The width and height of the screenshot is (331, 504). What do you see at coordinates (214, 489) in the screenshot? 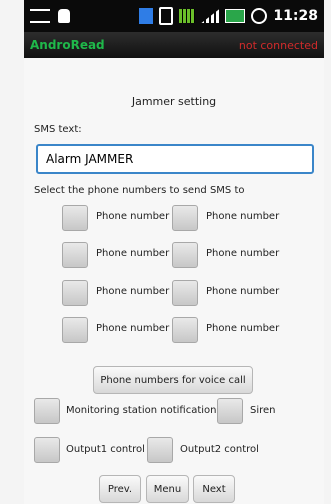
I see `next-button: Next` at bounding box center [214, 489].